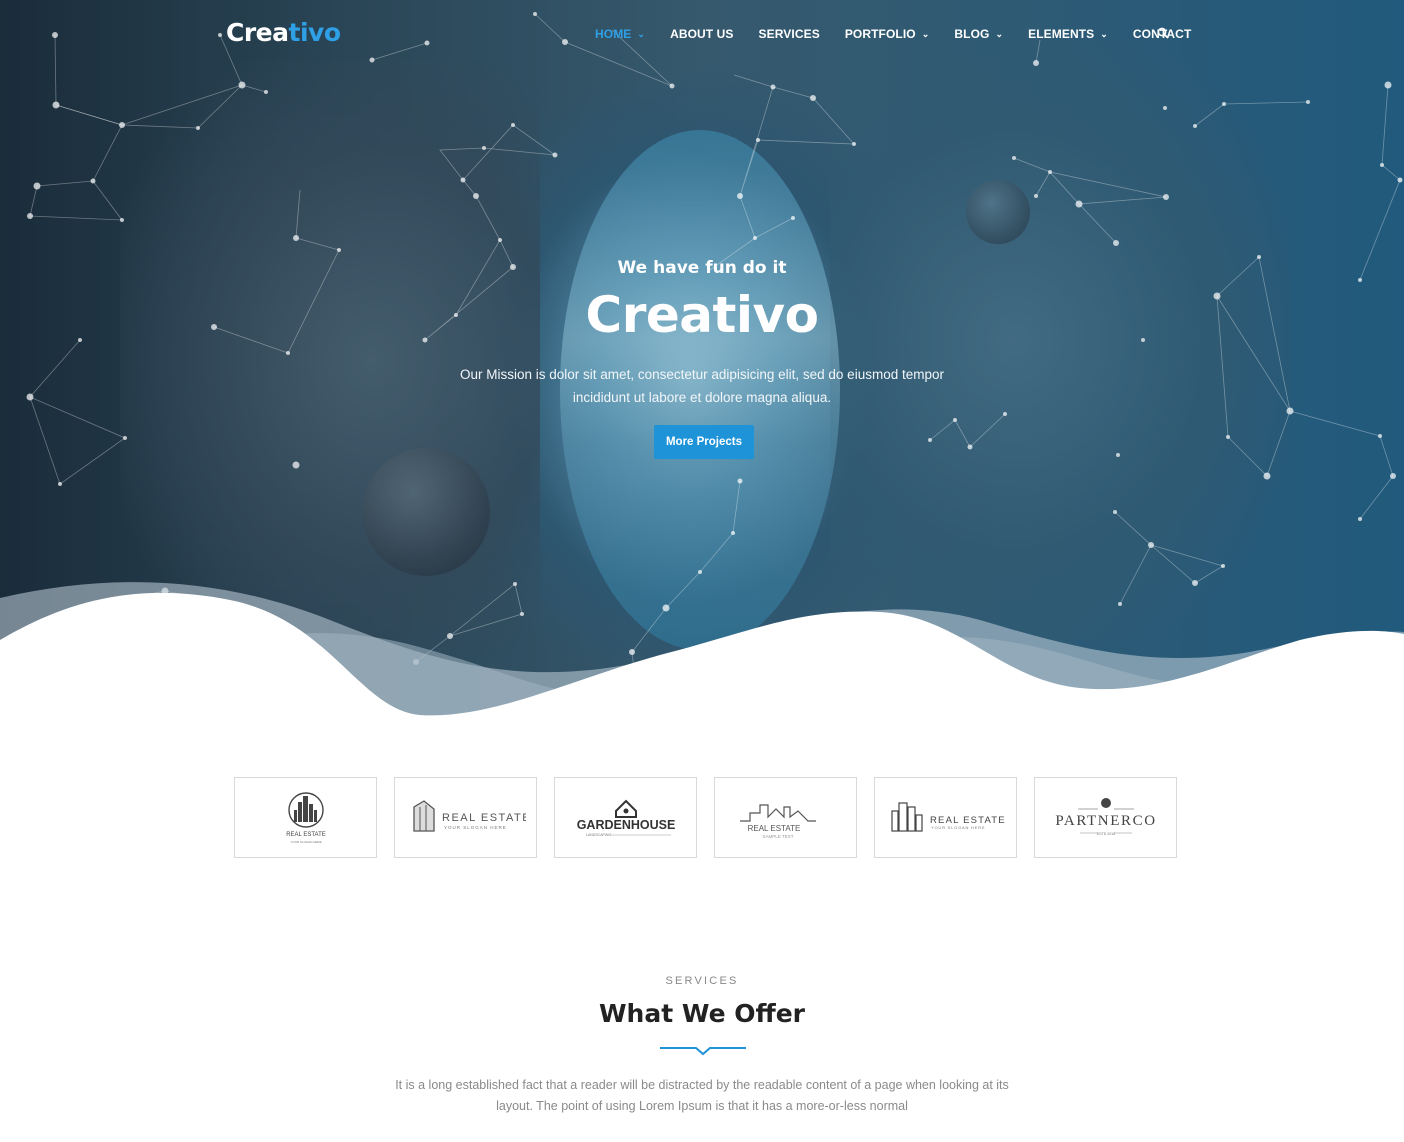  I want to click on services-eyebrow: SERVICES, so click(702, 981).